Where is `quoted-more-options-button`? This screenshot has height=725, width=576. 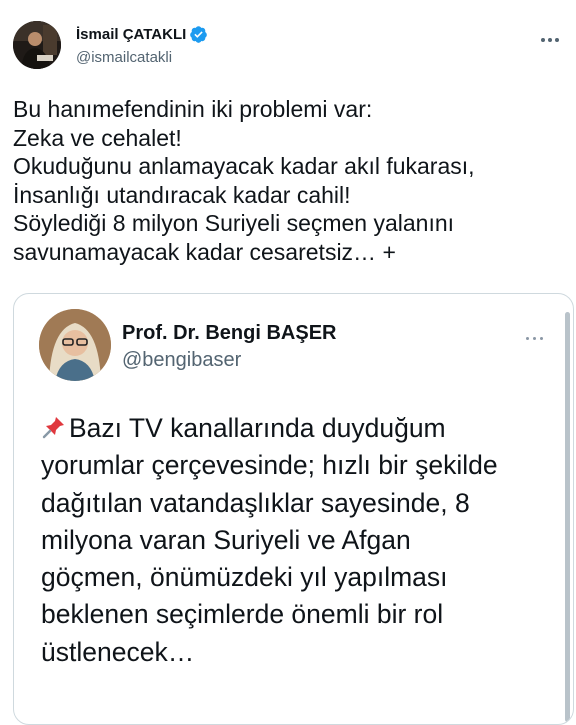 quoted-more-options-button is located at coordinates (534, 336).